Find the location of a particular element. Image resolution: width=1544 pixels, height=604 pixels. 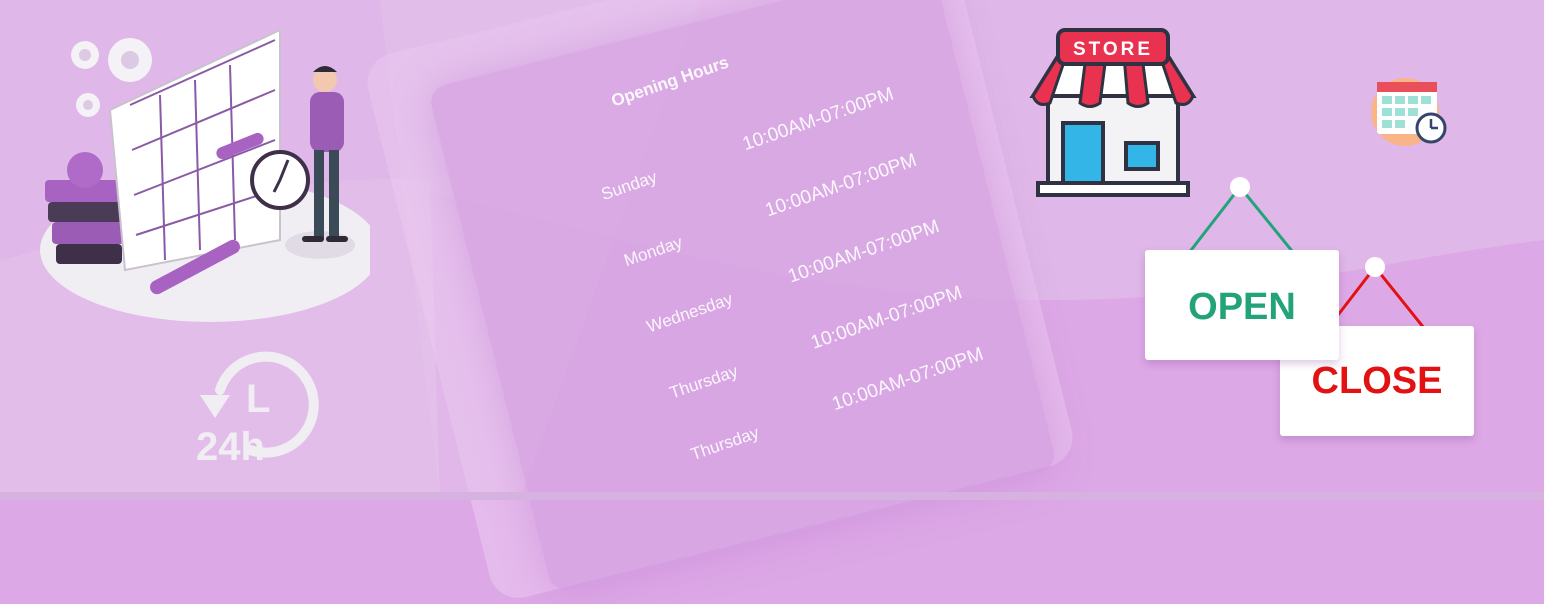

hours-label: 24h is located at coordinates (230, 447).